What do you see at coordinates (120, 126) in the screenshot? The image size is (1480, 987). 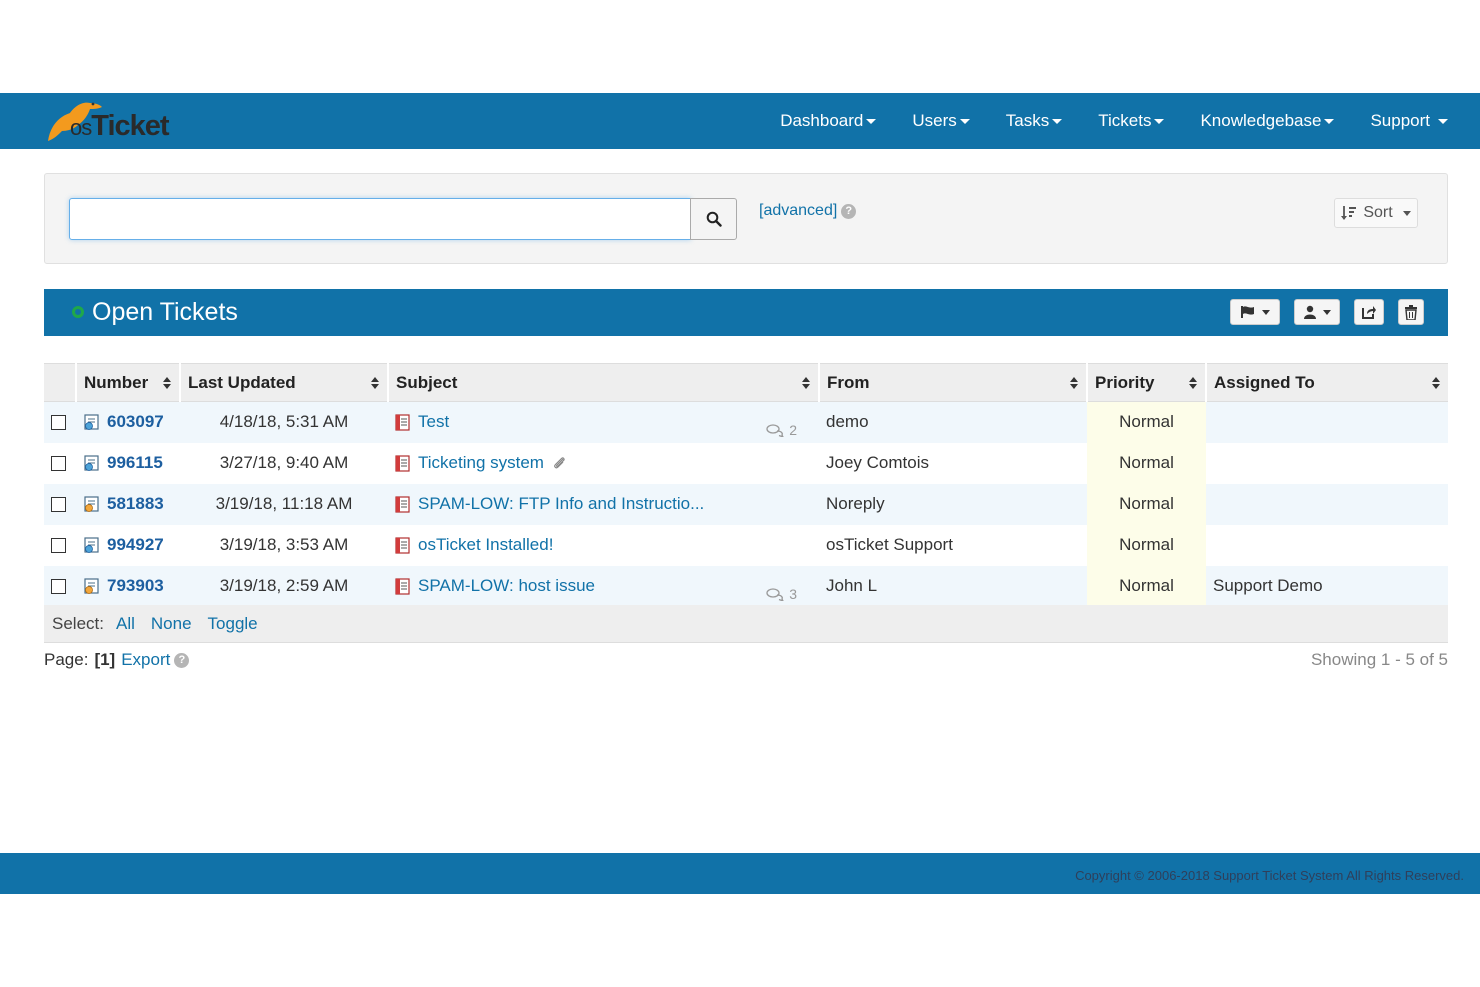 I see `logo-text: osTicket` at bounding box center [120, 126].